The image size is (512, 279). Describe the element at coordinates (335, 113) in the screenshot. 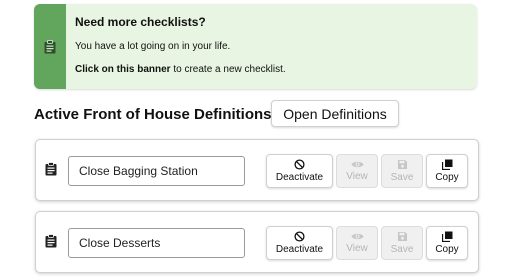

I see `open-definitions-button: Open Definitions` at that location.